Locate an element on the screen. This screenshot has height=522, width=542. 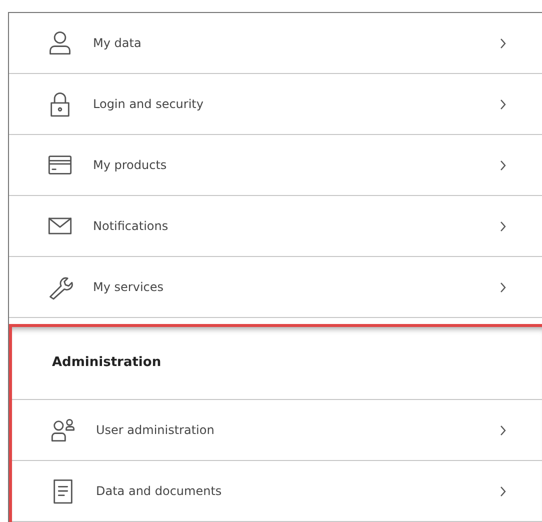
section-title: Administration is located at coordinates (107, 363).